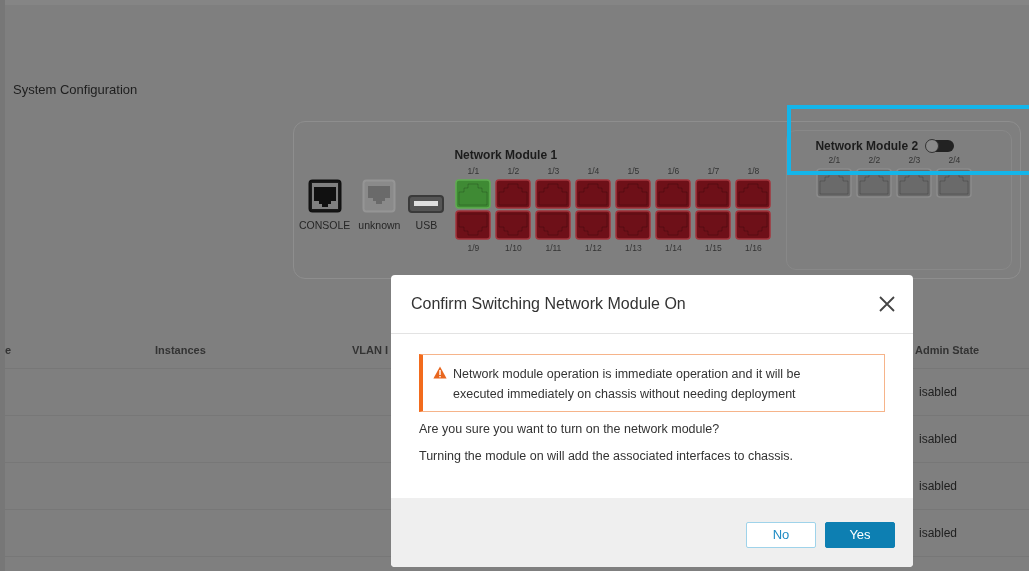  I want to click on cancel-button: No, so click(781, 534).